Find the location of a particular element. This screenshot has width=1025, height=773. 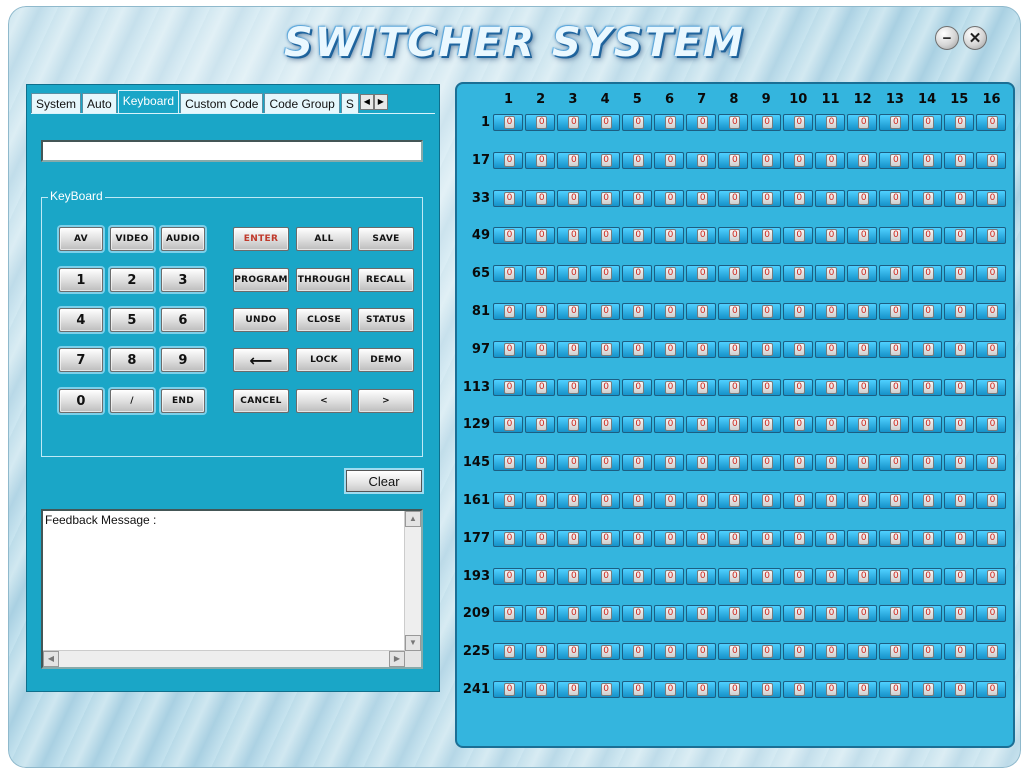

feedback-box: Feedback Message : ▲ ▼ ◀ ▶ is located at coordinates (232, 589).